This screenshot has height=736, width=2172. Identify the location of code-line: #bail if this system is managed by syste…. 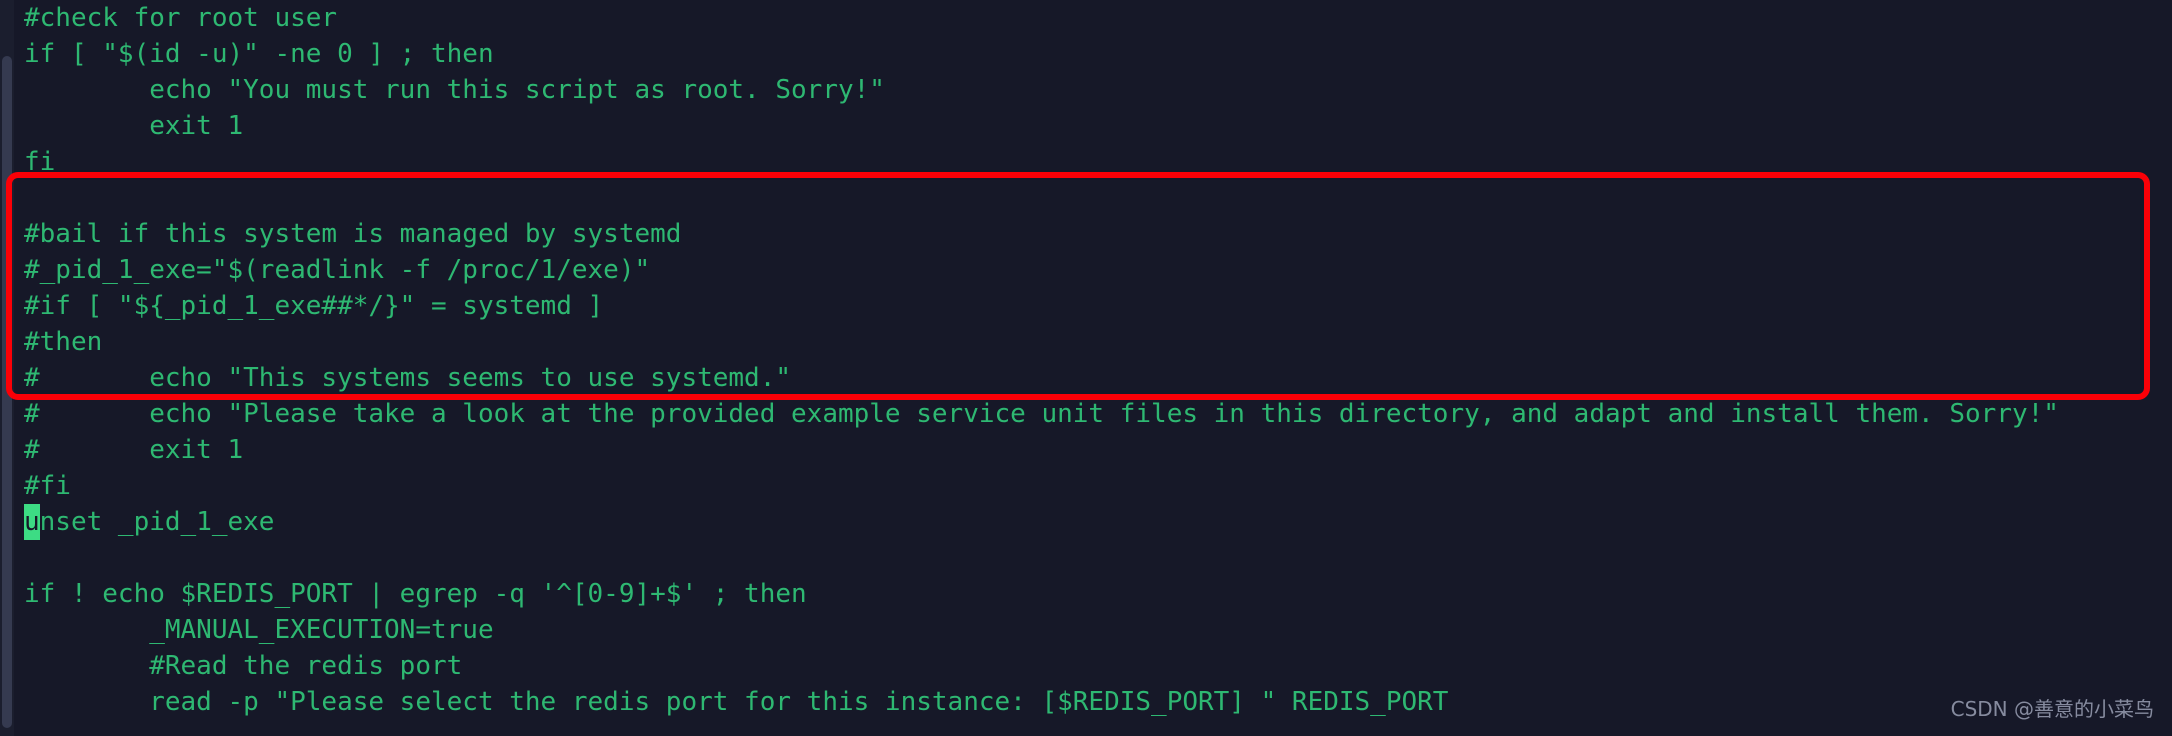
(1093, 234).